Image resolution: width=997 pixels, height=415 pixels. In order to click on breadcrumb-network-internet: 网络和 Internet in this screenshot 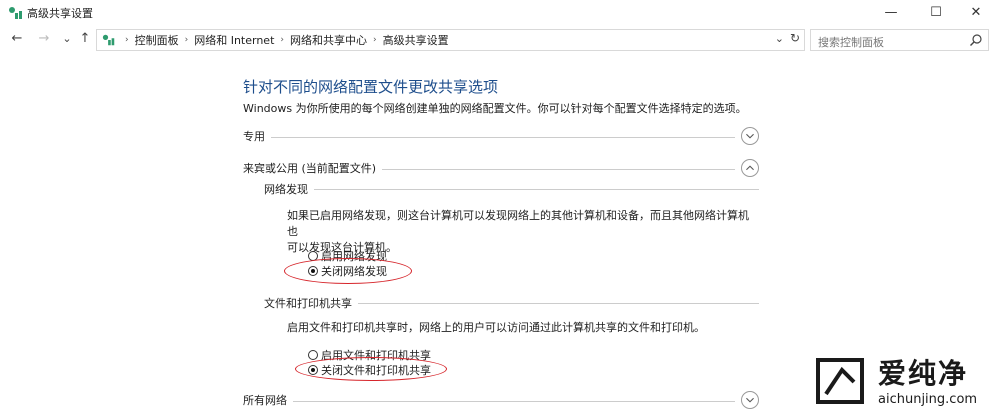, I will do `click(234, 40)`.